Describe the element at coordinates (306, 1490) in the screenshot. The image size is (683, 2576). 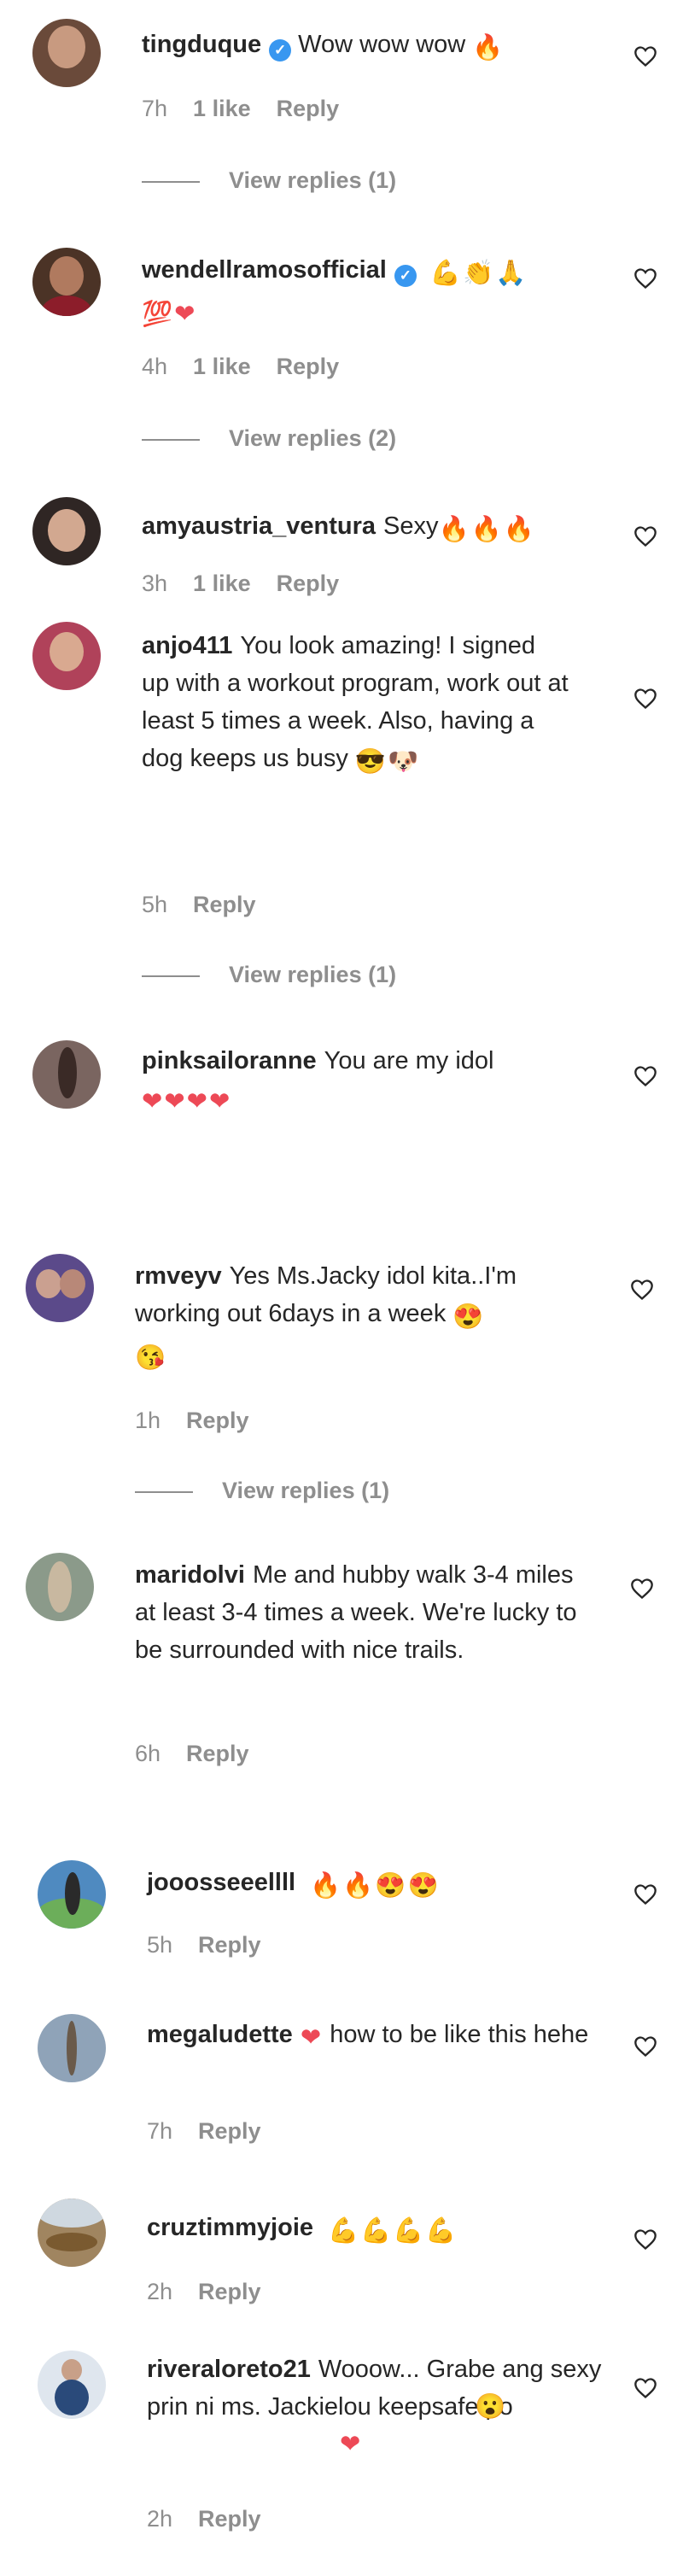
I see `view-replies-label: View replies (1)` at that location.